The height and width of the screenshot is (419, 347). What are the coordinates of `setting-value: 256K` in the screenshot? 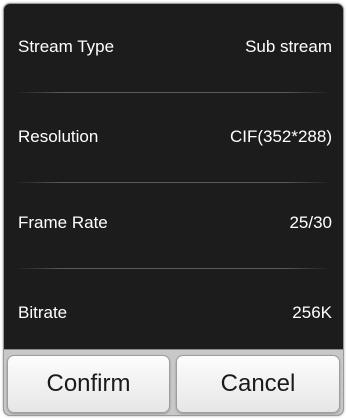 It's located at (312, 312).